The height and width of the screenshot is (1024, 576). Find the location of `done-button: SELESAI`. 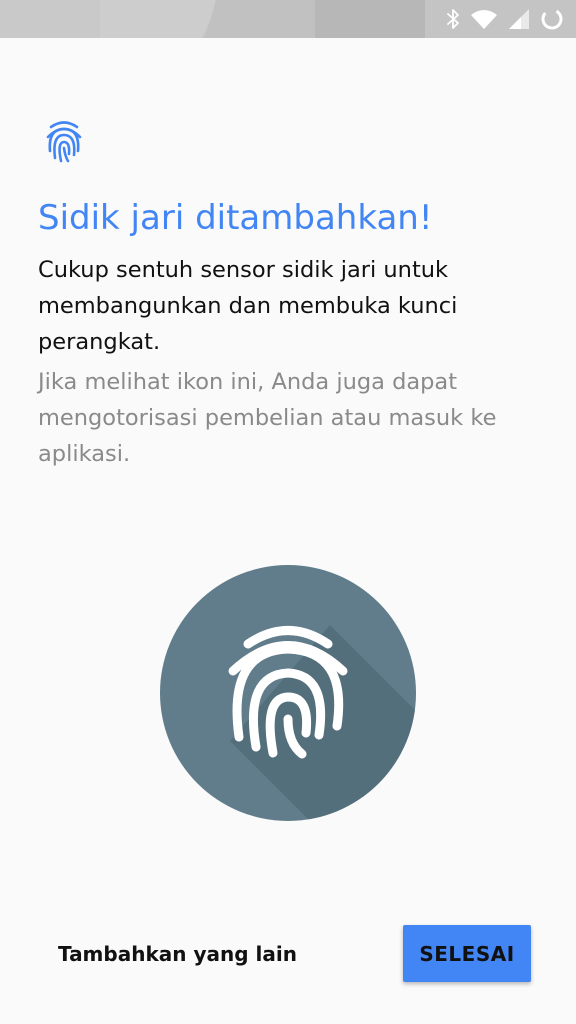

done-button: SELESAI is located at coordinates (467, 953).